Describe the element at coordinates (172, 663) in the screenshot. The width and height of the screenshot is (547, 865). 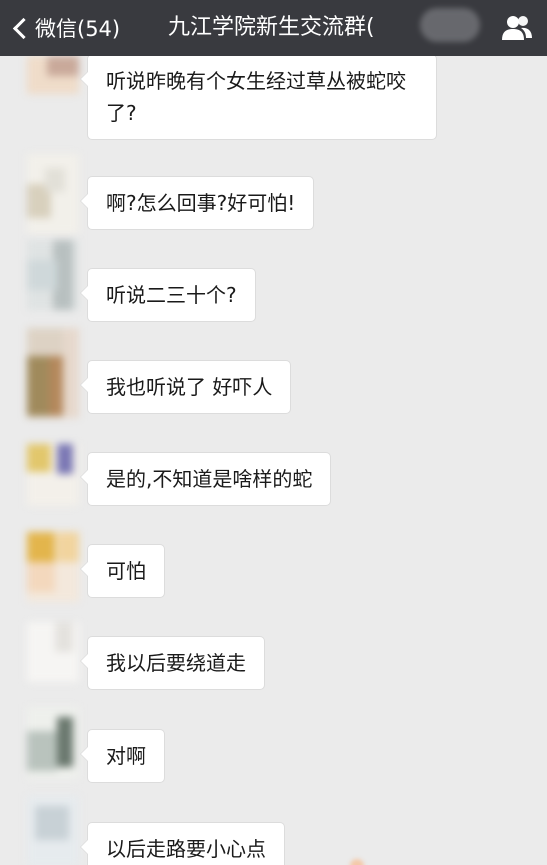
I see `message-bubble: 我以后要绕道走` at that location.